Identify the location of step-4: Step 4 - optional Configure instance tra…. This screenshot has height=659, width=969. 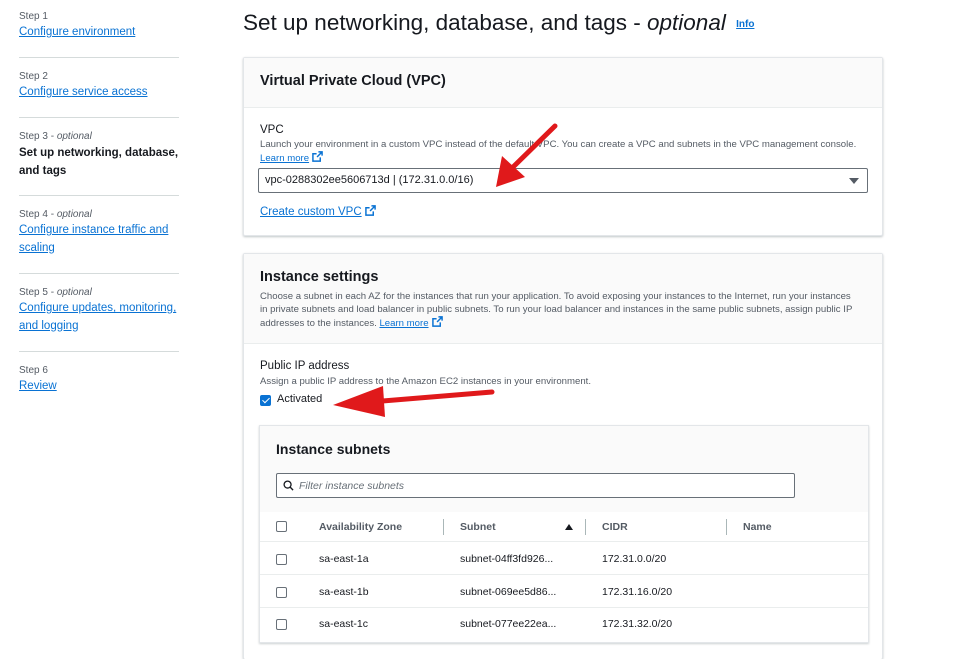
(99, 232).